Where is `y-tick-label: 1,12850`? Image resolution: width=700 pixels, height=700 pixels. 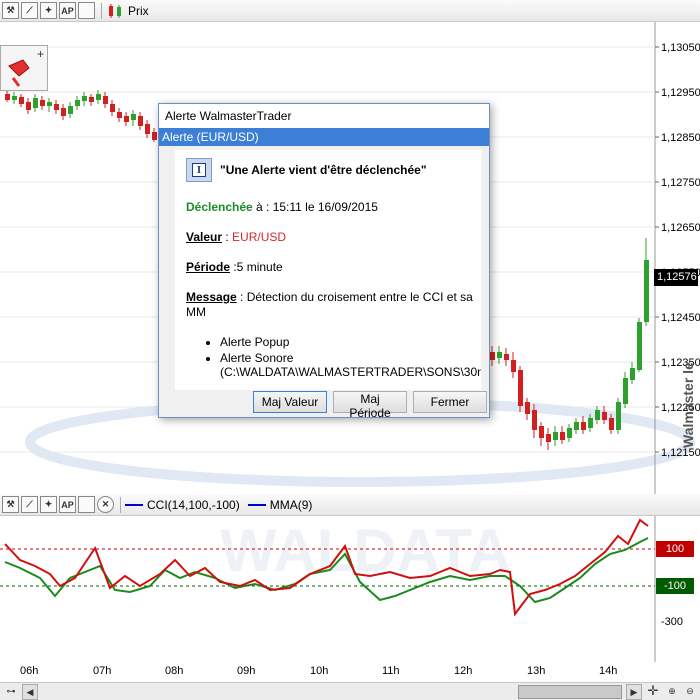 y-tick-label: 1,12850 is located at coordinates (680, 138).